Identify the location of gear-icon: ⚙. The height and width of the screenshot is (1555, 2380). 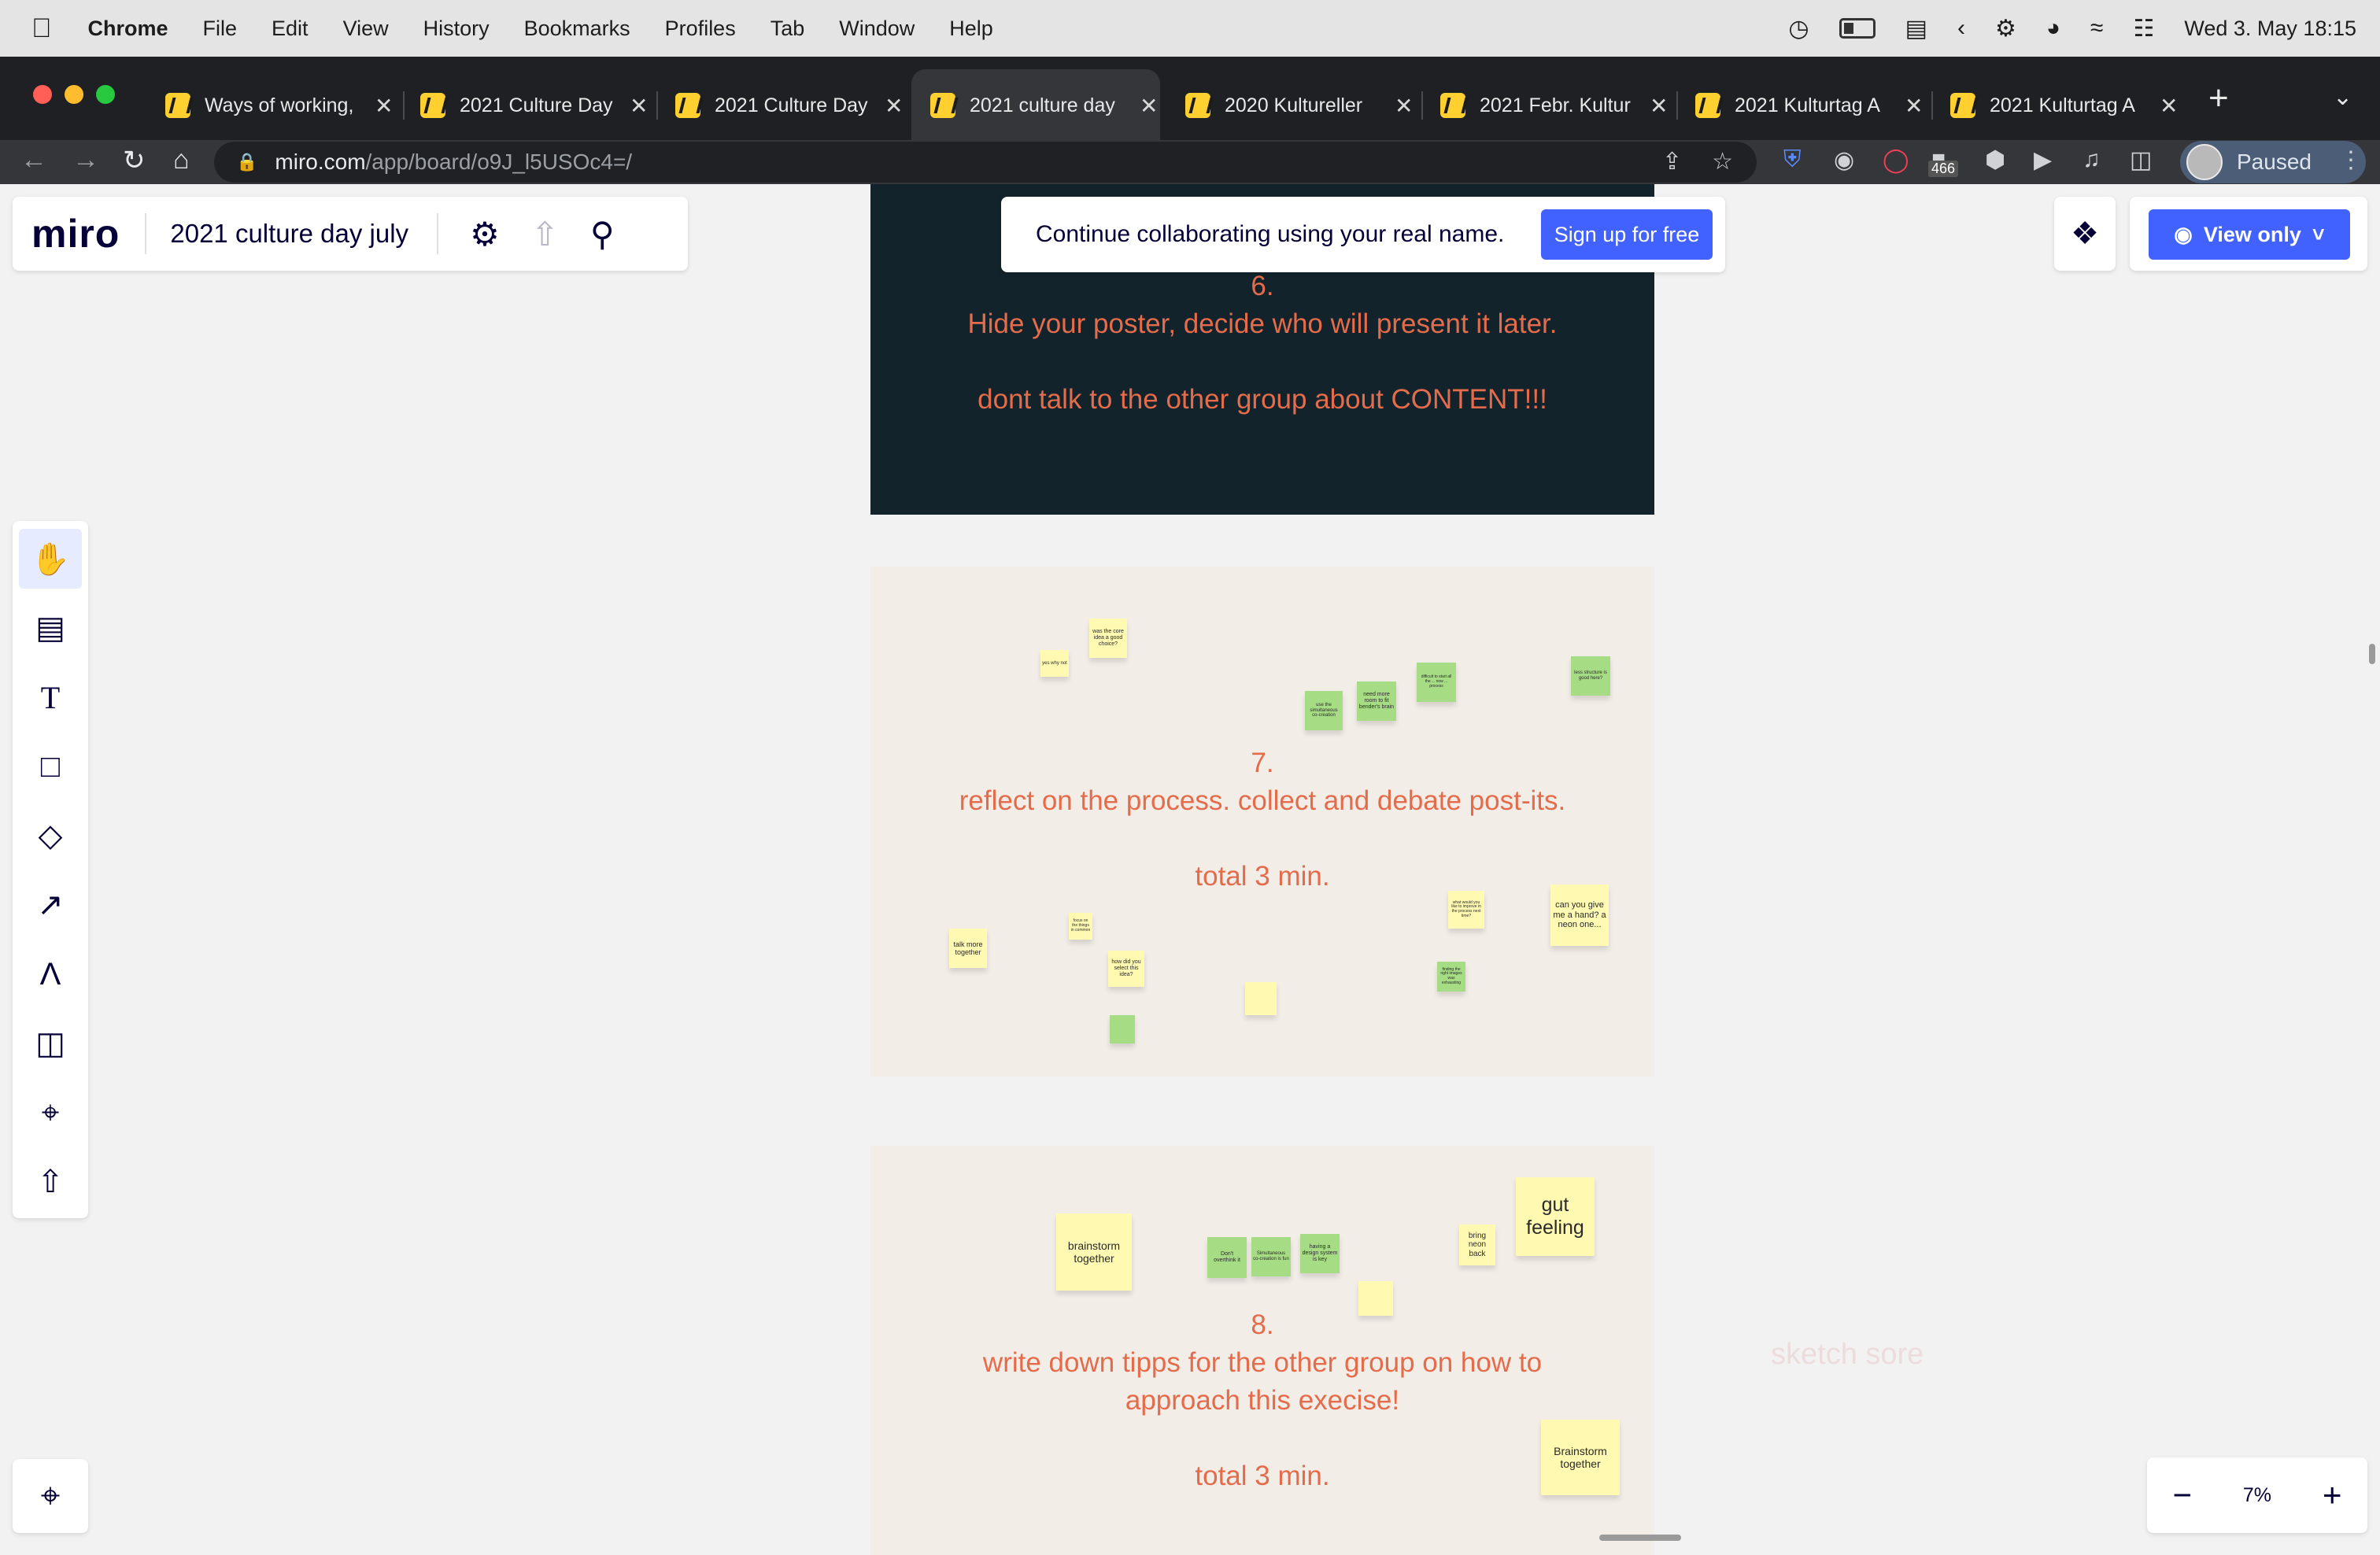
(485, 234).